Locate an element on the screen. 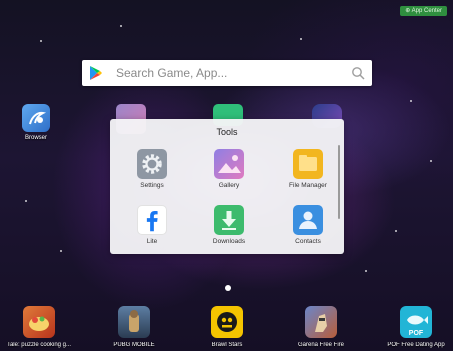 The image size is (453, 351). file-manager-app: File Manager is located at coordinates (308, 169).